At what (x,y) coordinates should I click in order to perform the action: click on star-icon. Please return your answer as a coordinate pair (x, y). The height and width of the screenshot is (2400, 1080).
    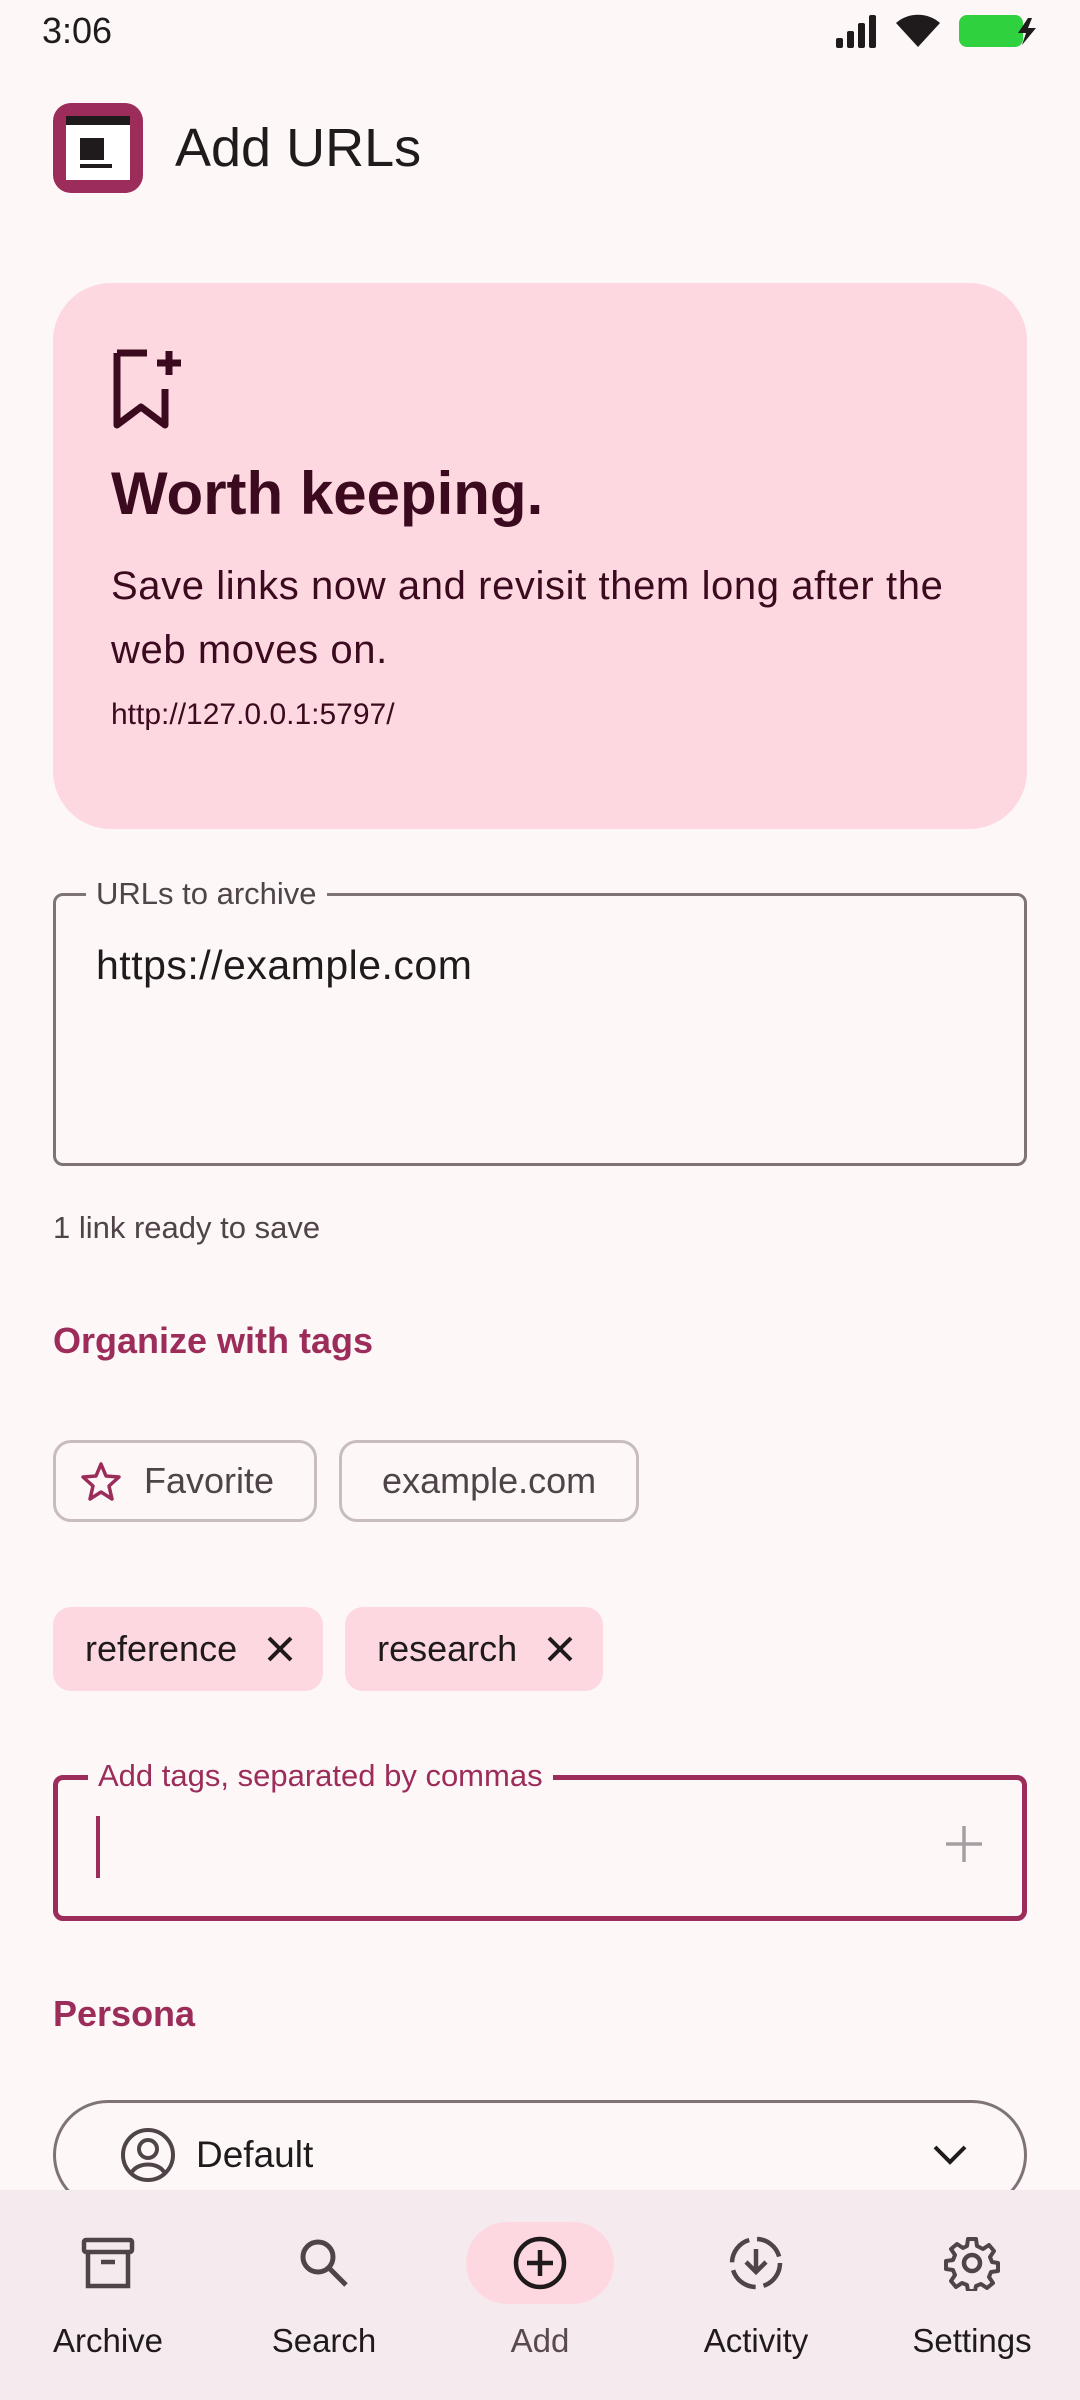
    Looking at the image, I should click on (101, 1481).